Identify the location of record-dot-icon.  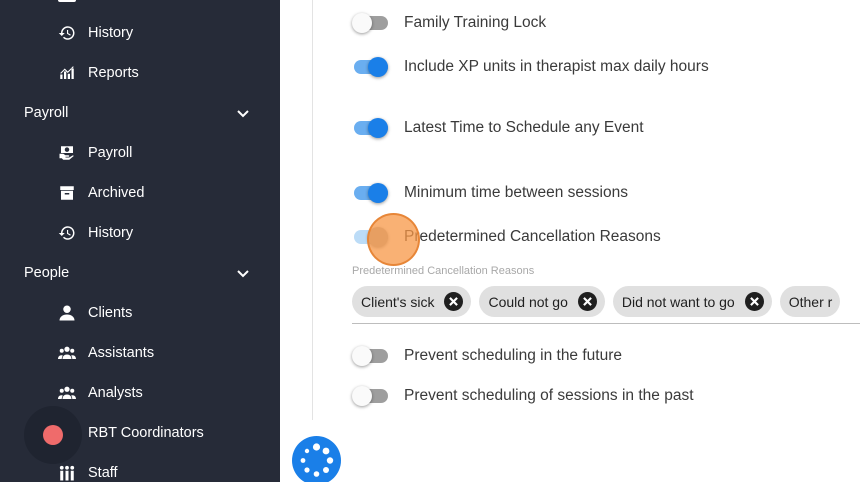
(53, 435).